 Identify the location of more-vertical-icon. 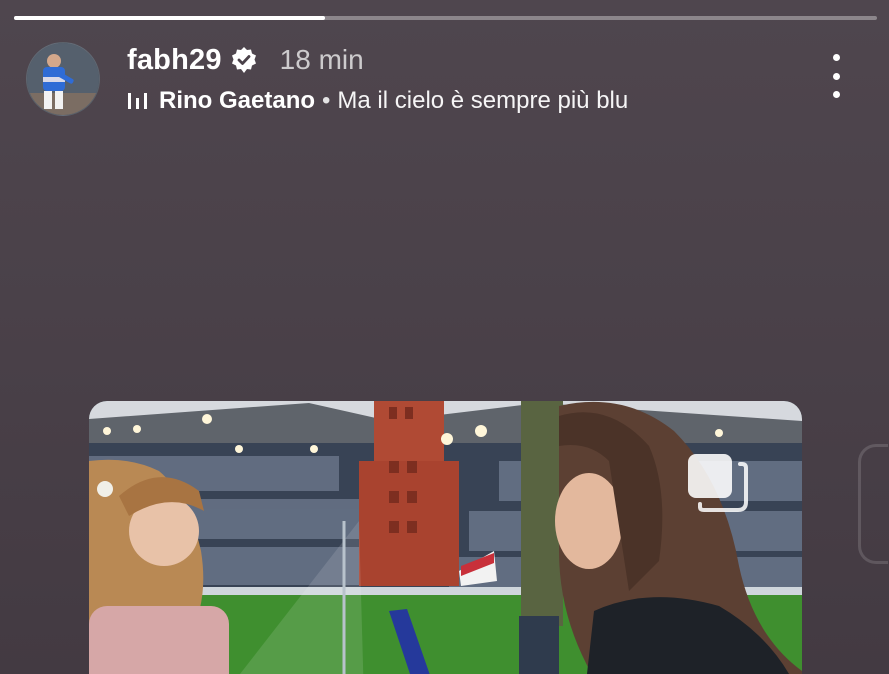
(836, 57).